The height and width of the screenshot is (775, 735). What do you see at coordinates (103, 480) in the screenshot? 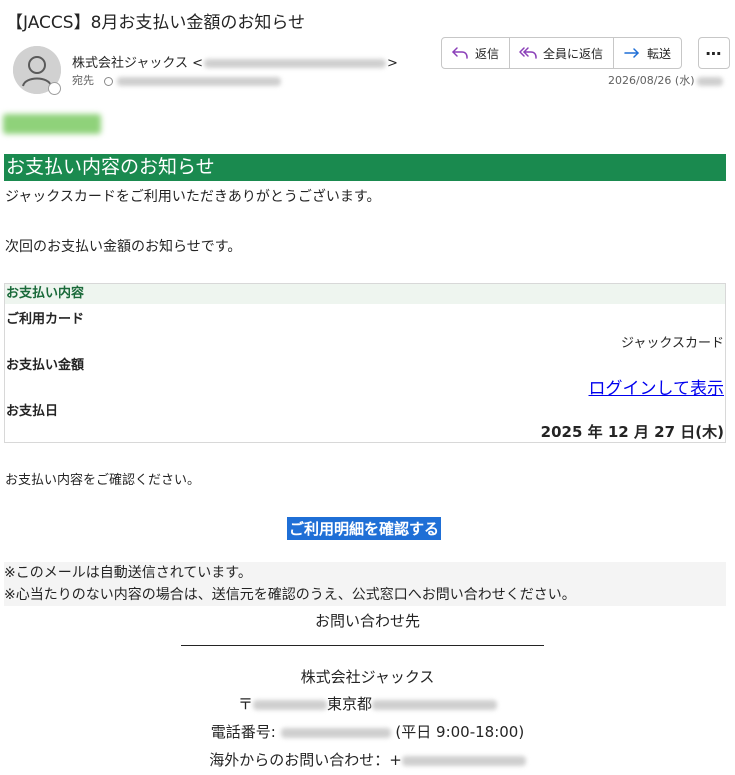
I see `confirm-text: お支払い内容をご確認ください。` at bounding box center [103, 480].